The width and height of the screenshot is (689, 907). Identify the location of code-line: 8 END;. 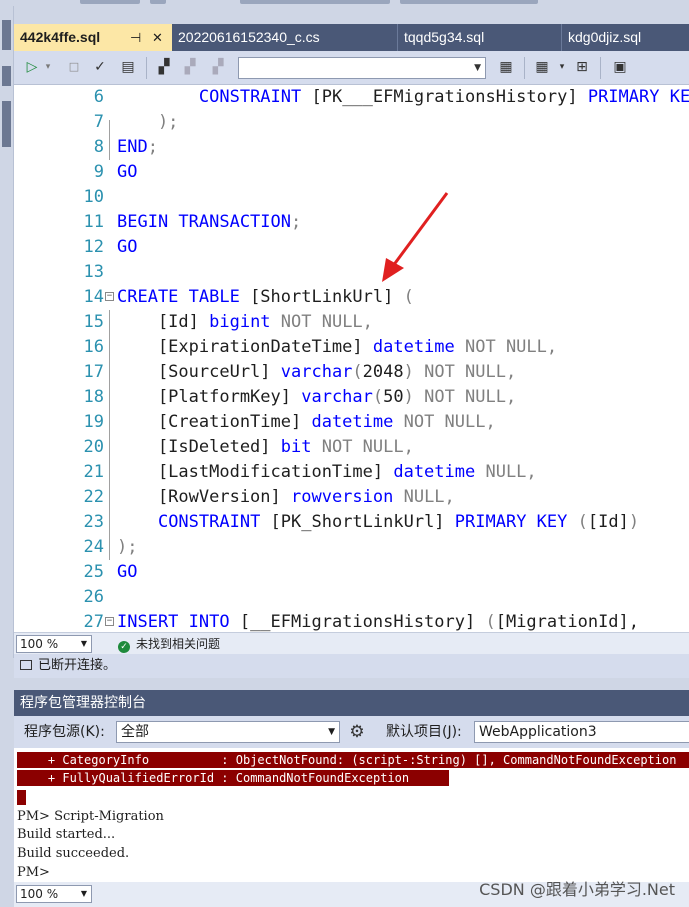
(351, 147).